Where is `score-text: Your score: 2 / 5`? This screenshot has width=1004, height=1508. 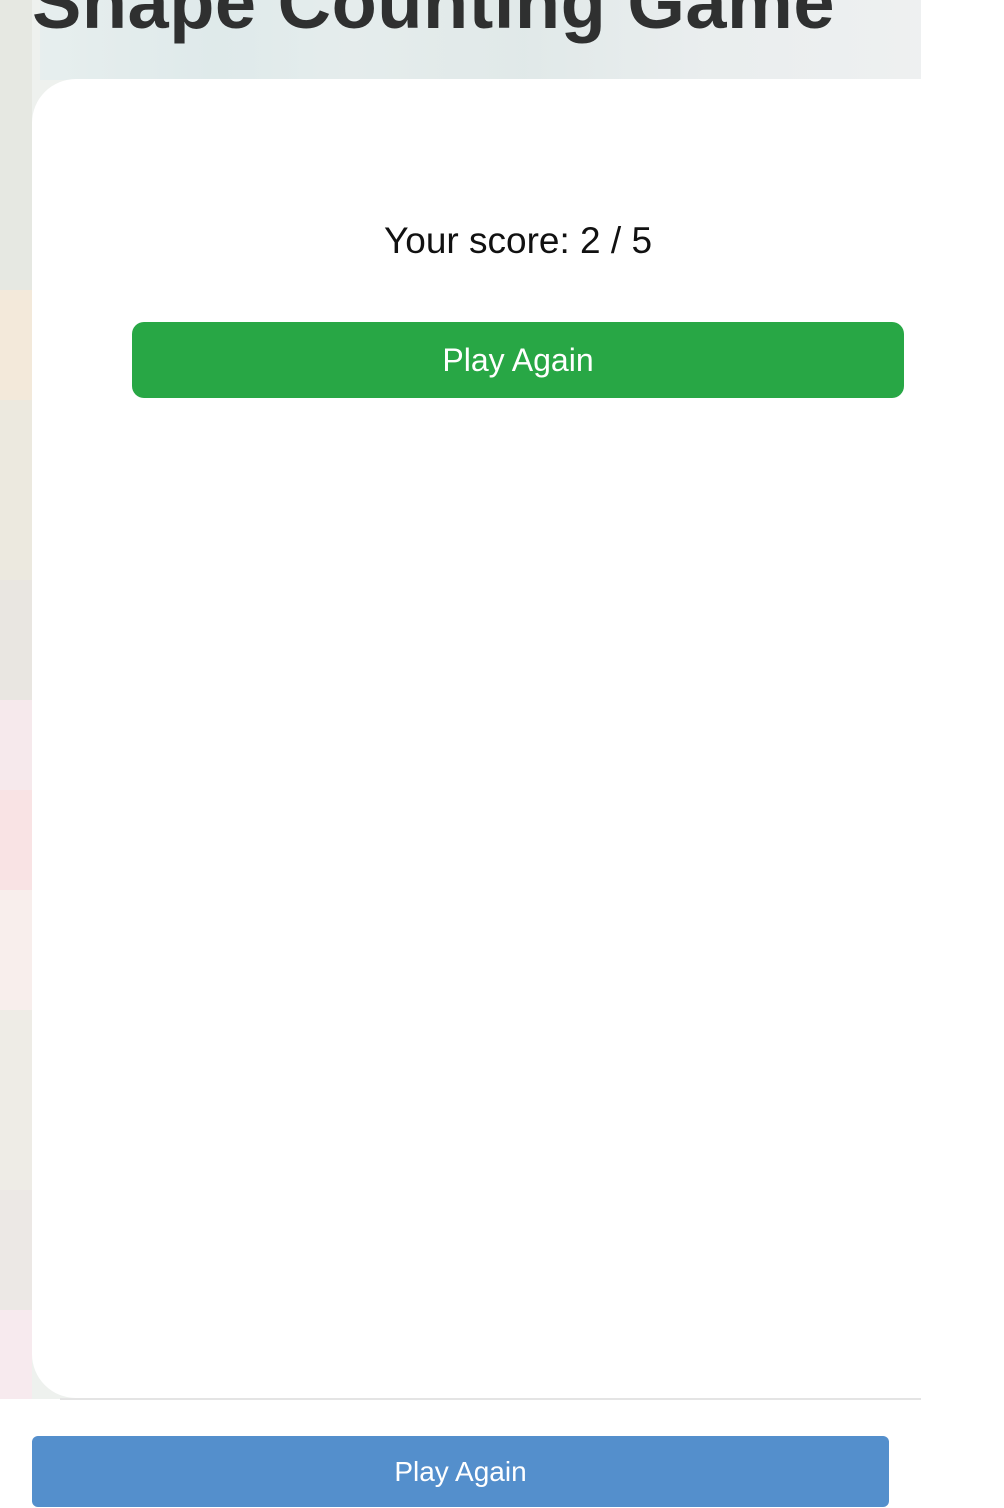
score-text: Your score: 2 / 5 is located at coordinates (518, 240).